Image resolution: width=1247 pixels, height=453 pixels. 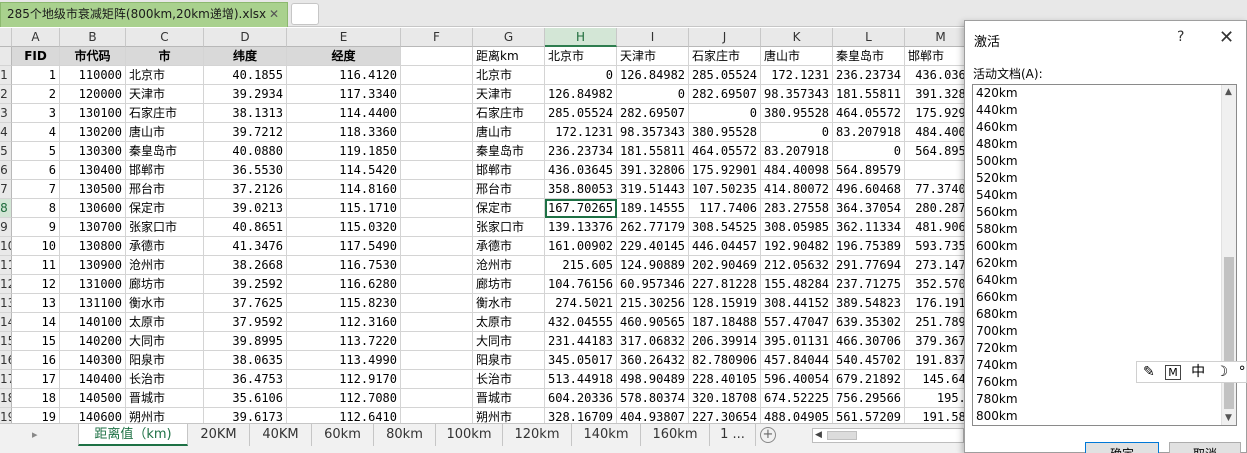 What do you see at coordinates (245, 415) in the screenshot?
I see `latitude-cell: 39.6173` at bounding box center [245, 415].